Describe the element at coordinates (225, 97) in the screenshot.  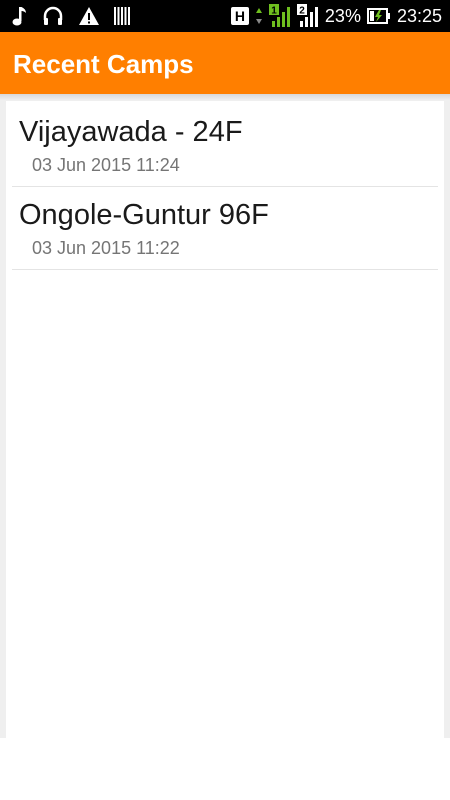
I see `app-bar-shadow` at that location.